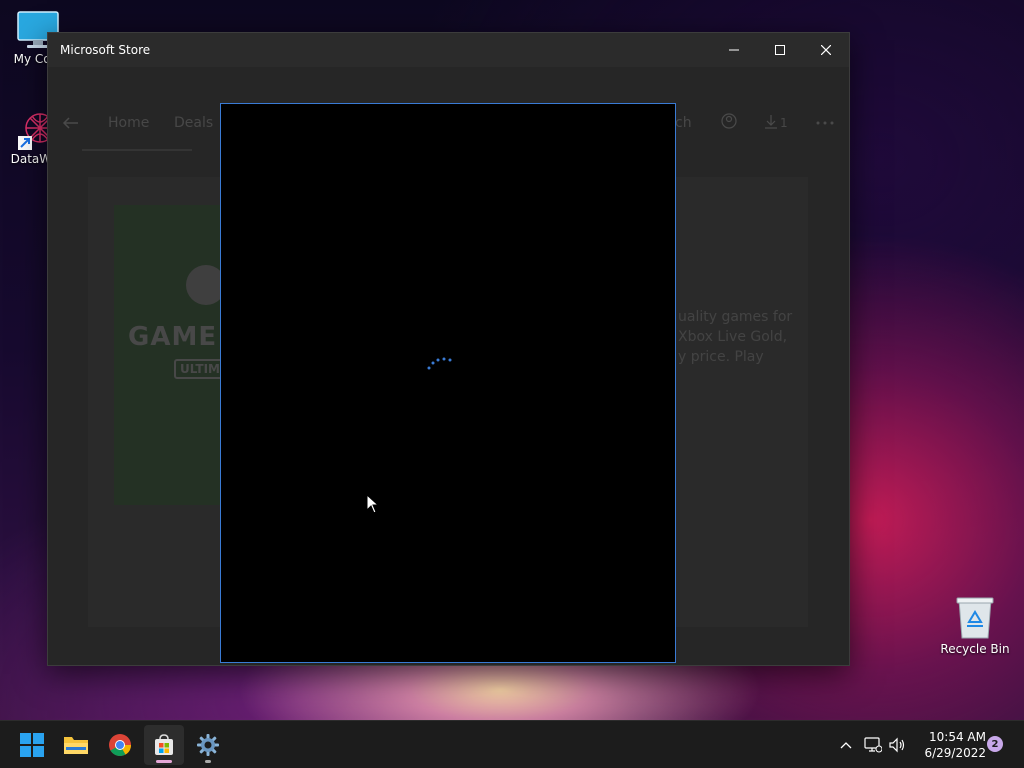  I want to click on chrome-icon, so click(120, 745).